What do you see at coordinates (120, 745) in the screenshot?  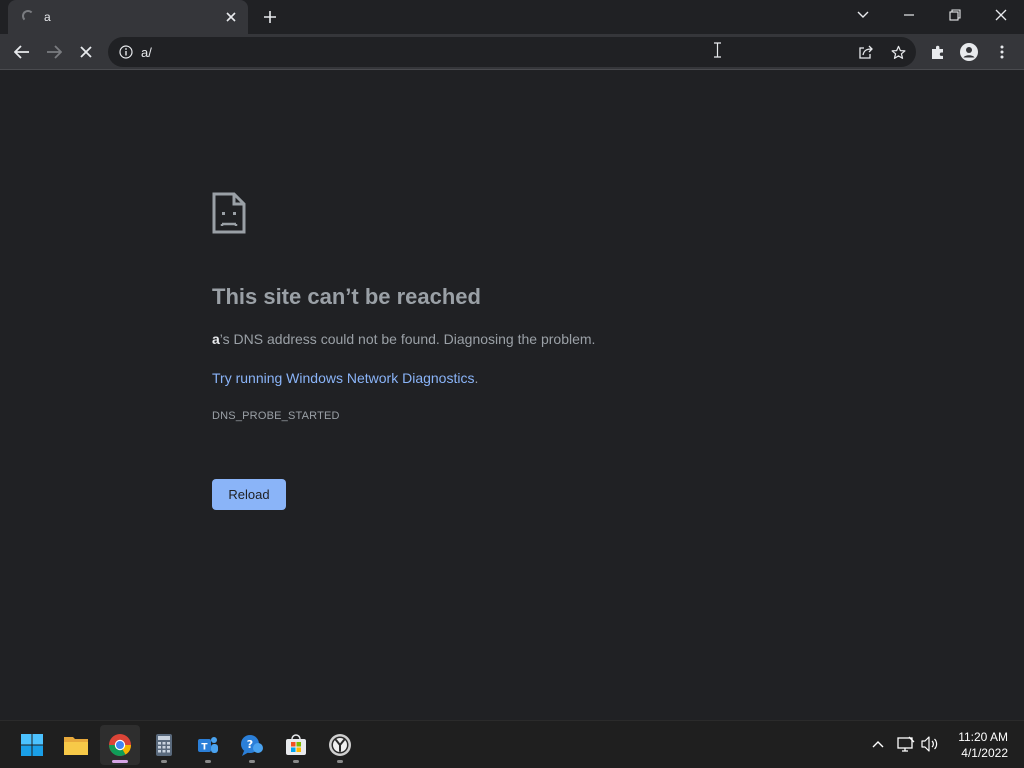 I see `chrome-icon` at bounding box center [120, 745].